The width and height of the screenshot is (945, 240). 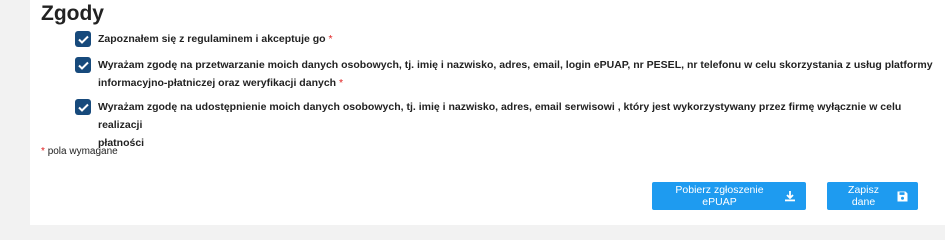 I want to click on consent-data-sharing-checkbox, so click(x=83, y=107).